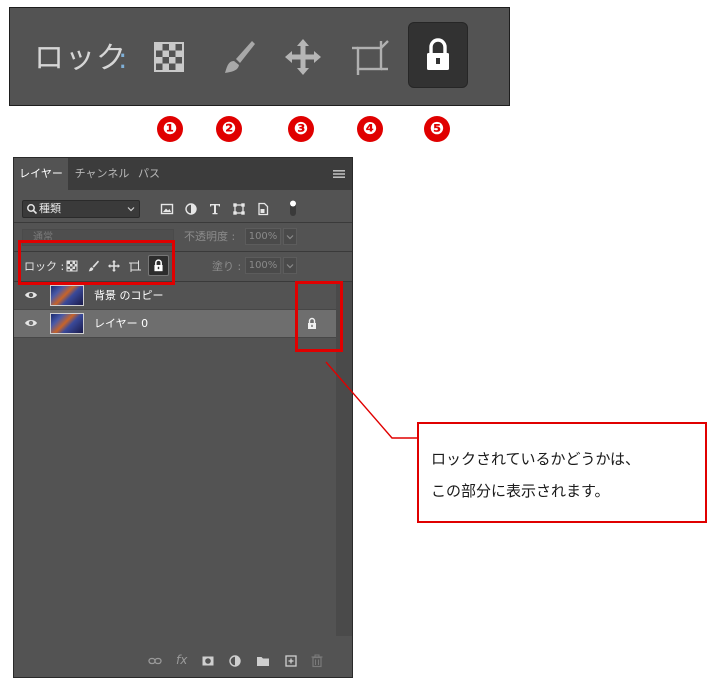 This screenshot has width=710, height=682. I want to click on adjustment-filter-icon, so click(191, 209).